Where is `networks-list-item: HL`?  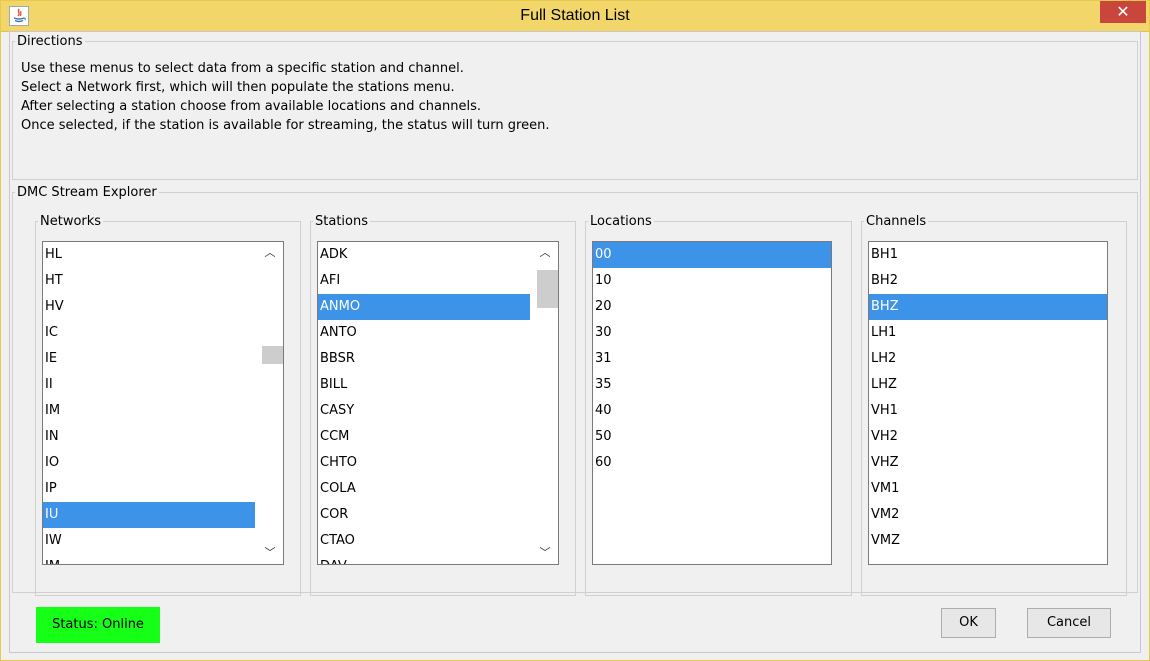 networks-list-item: HL is located at coordinates (149, 255).